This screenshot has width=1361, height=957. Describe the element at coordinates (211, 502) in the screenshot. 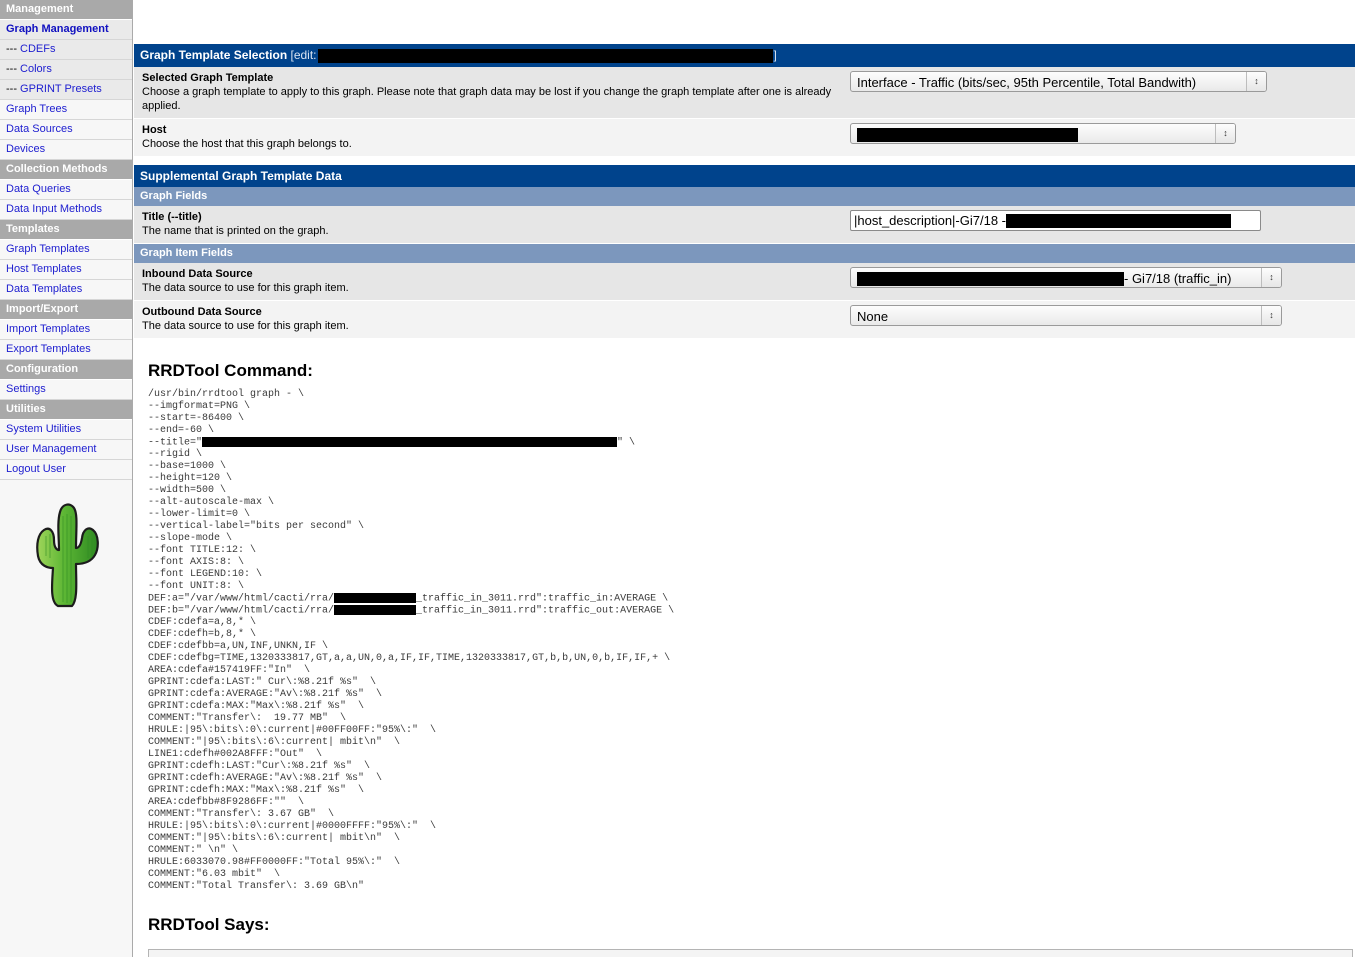

I see `rrdtool-command-line: --alt-autoscale-max \` at that location.